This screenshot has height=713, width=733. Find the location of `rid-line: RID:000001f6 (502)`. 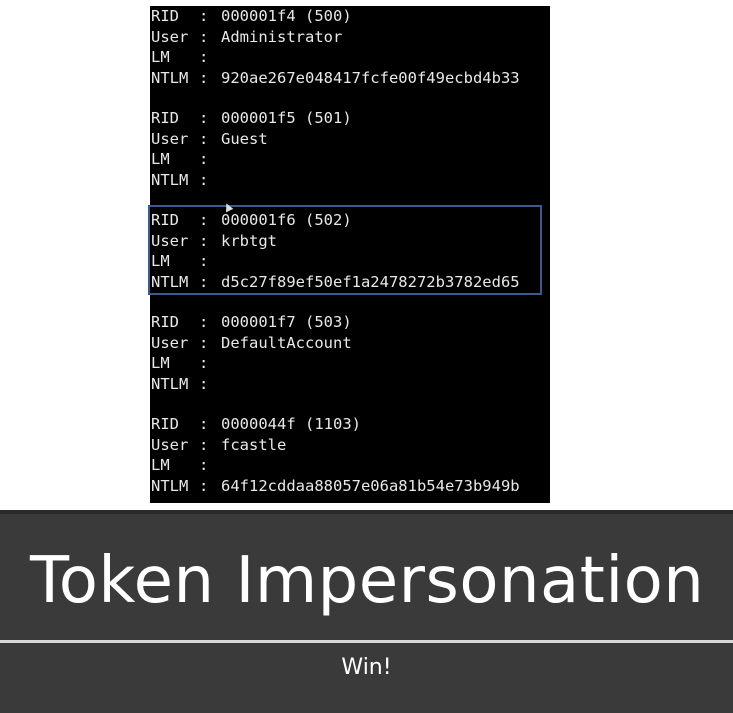

rid-line: RID:000001f6 (502) is located at coordinates (350, 220).